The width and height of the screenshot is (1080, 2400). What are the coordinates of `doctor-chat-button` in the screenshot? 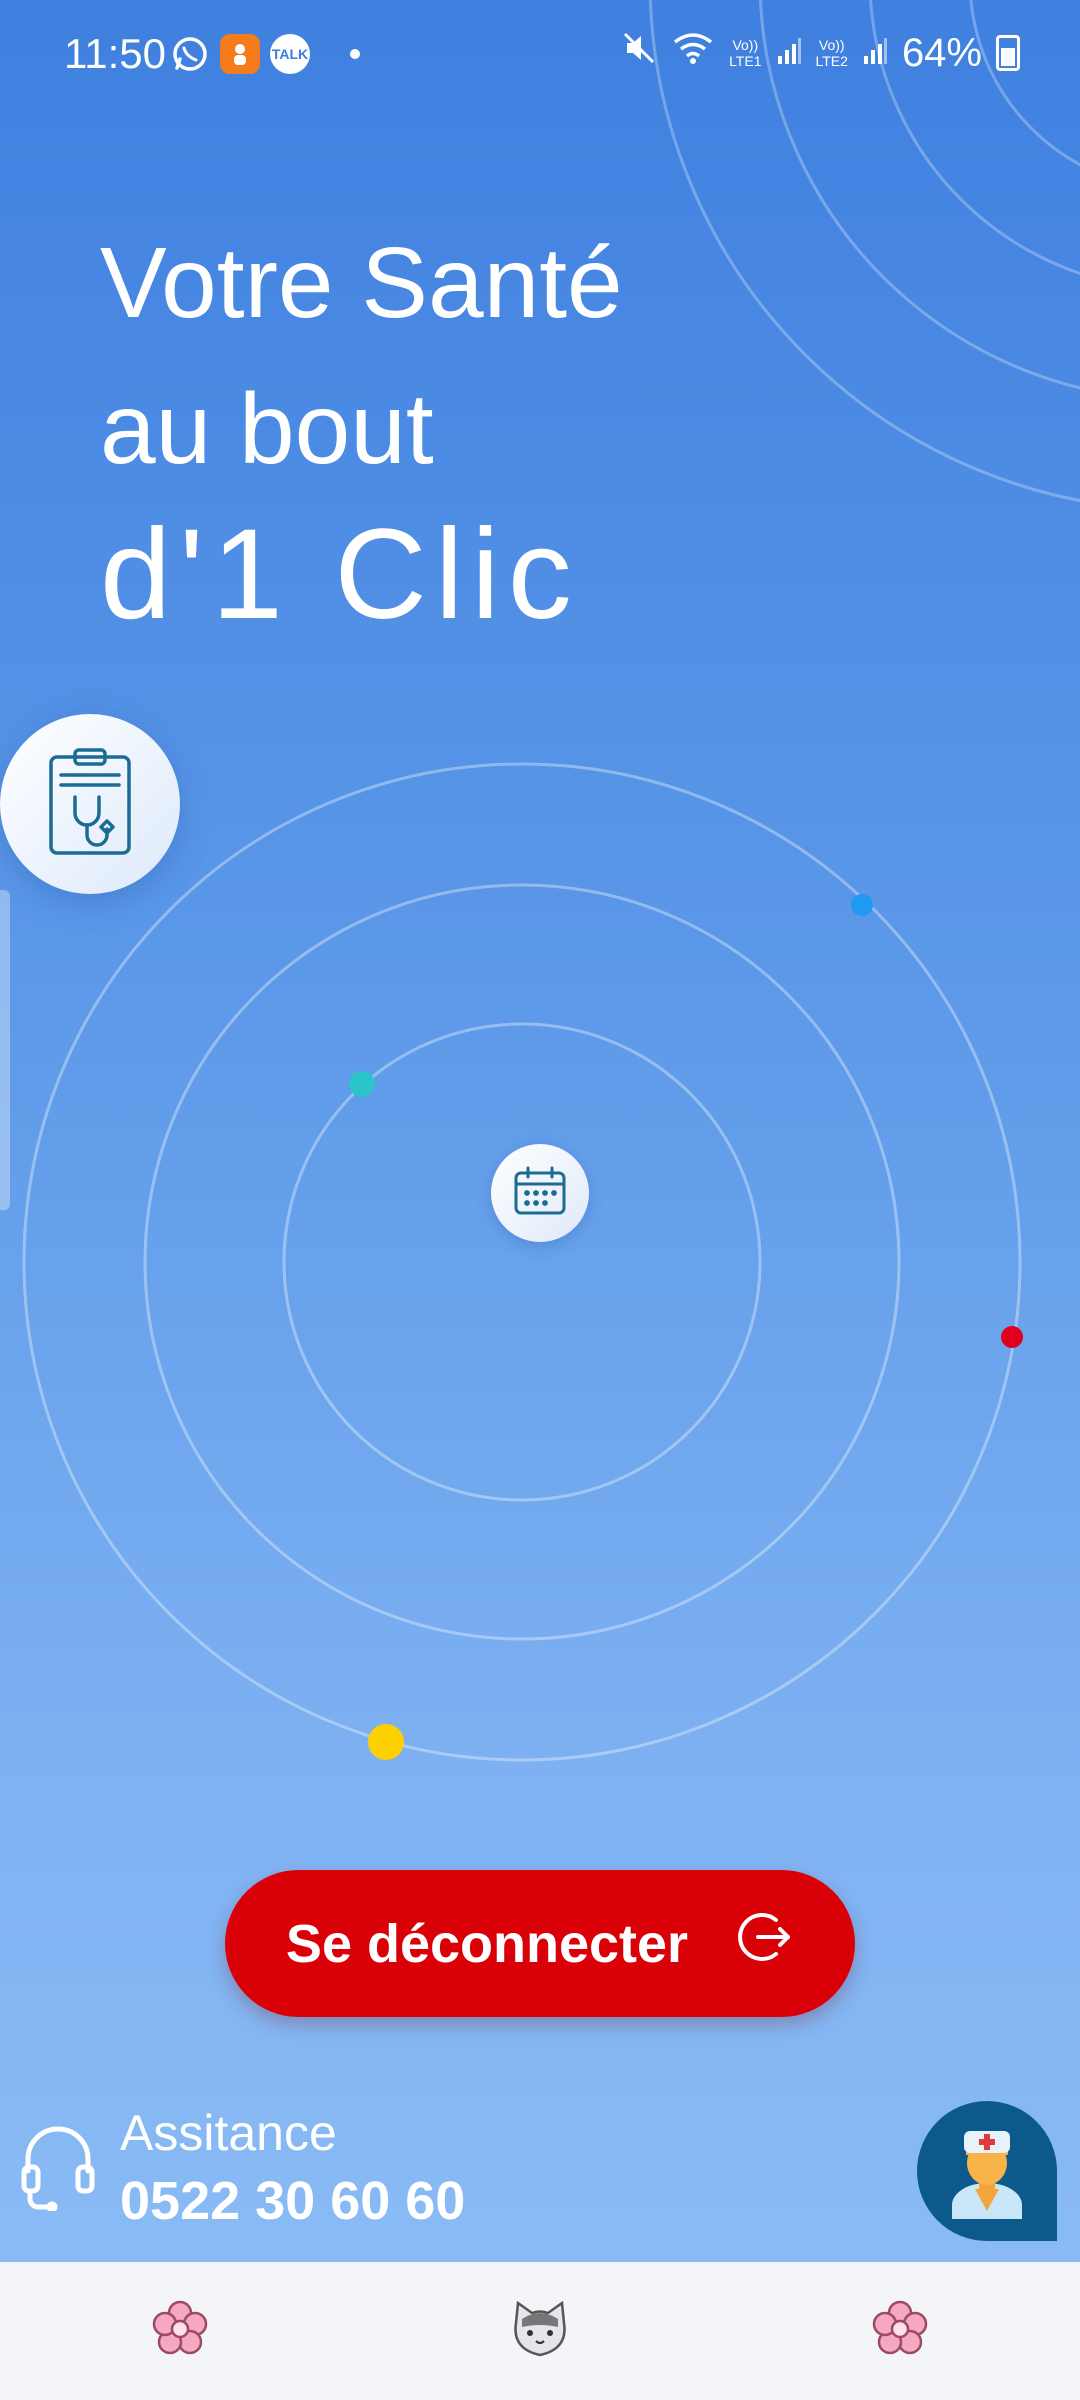 It's located at (987, 2171).